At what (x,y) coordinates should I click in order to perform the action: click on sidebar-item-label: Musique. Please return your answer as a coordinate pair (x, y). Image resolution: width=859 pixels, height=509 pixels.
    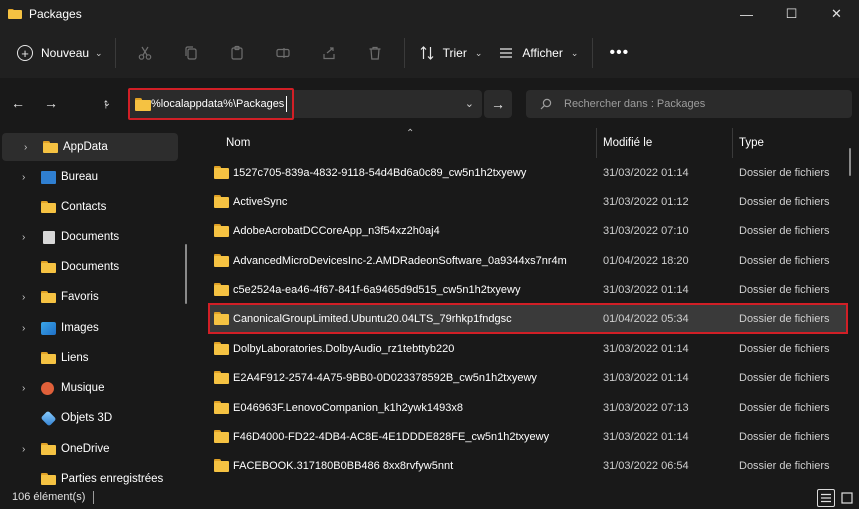
    Looking at the image, I should click on (83, 388).